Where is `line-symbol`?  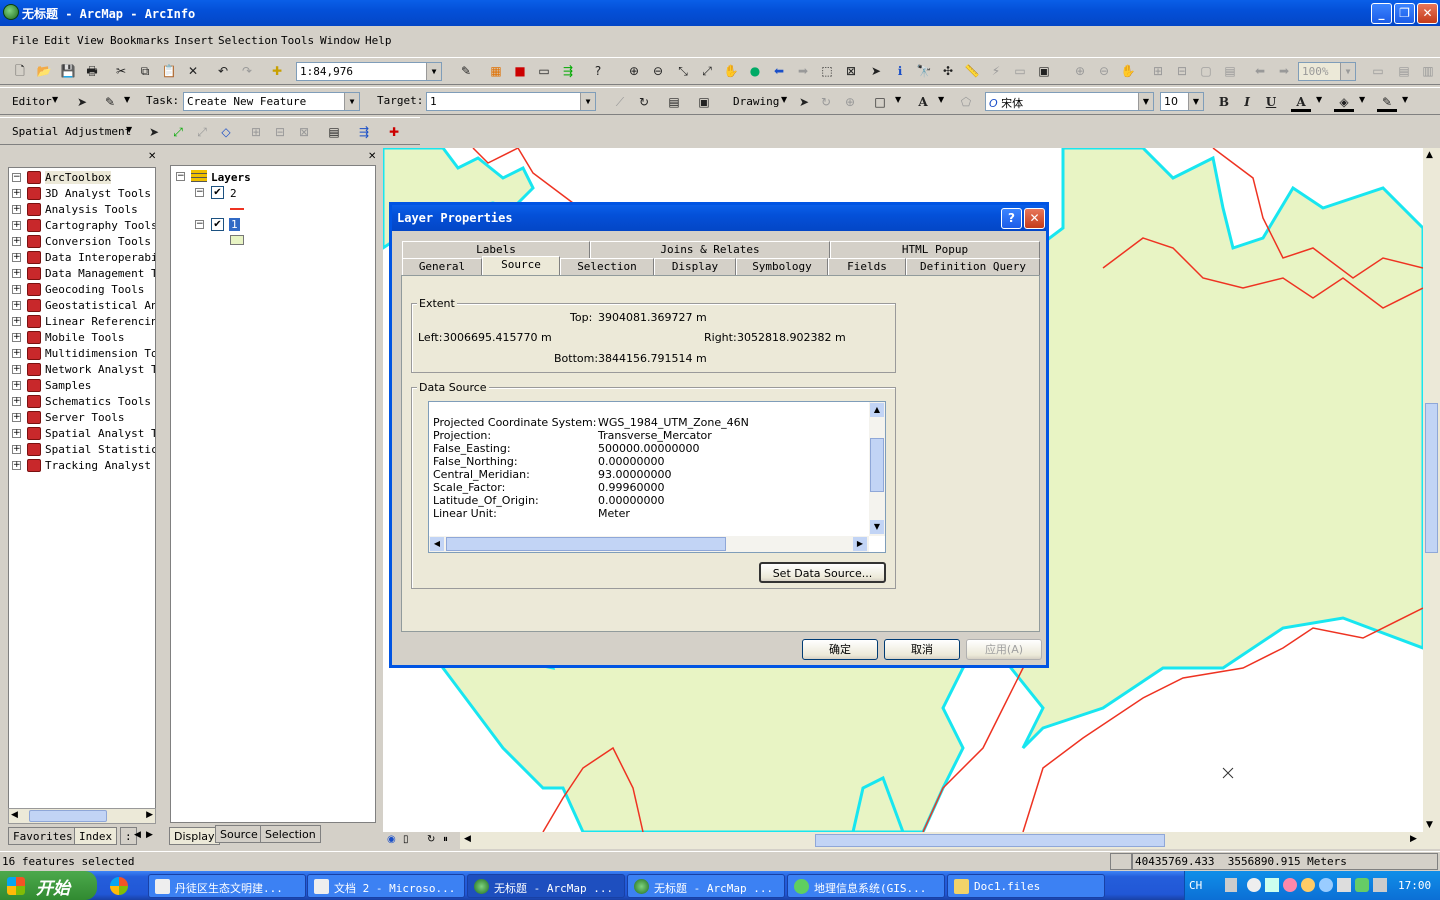
line-symbol is located at coordinates (237, 209).